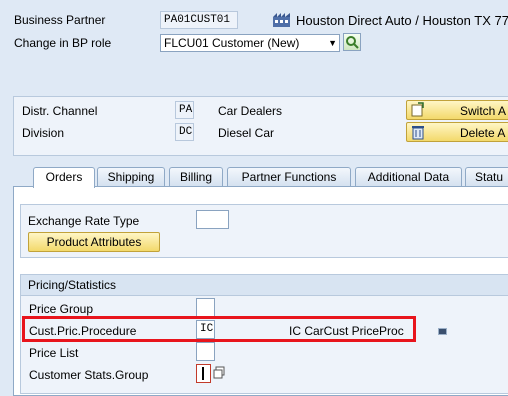 The width and height of the screenshot is (508, 396). Describe the element at coordinates (60, 111) in the screenshot. I see `distr-channel-label: Distr. Channel` at that location.